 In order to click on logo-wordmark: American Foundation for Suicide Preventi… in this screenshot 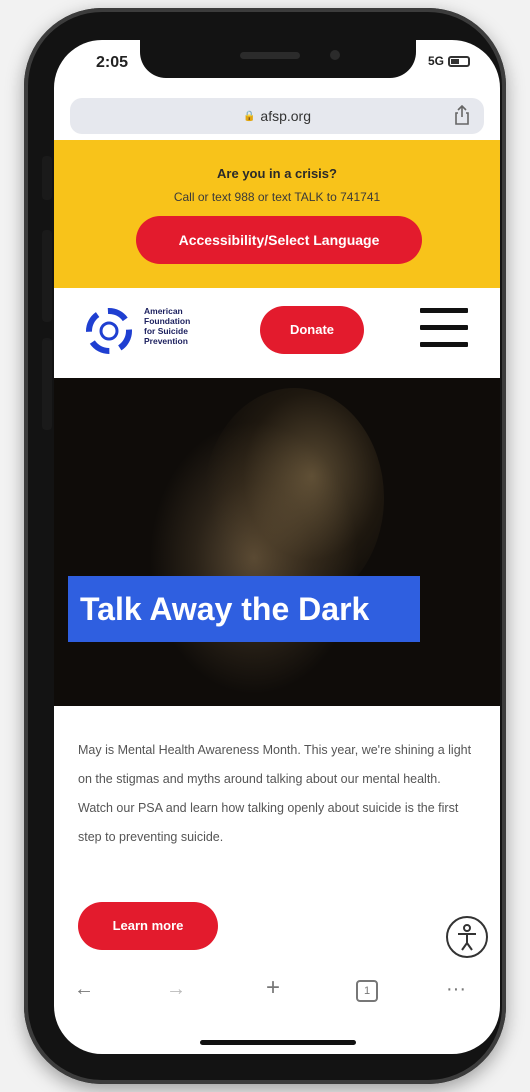, I will do `click(167, 326)`.